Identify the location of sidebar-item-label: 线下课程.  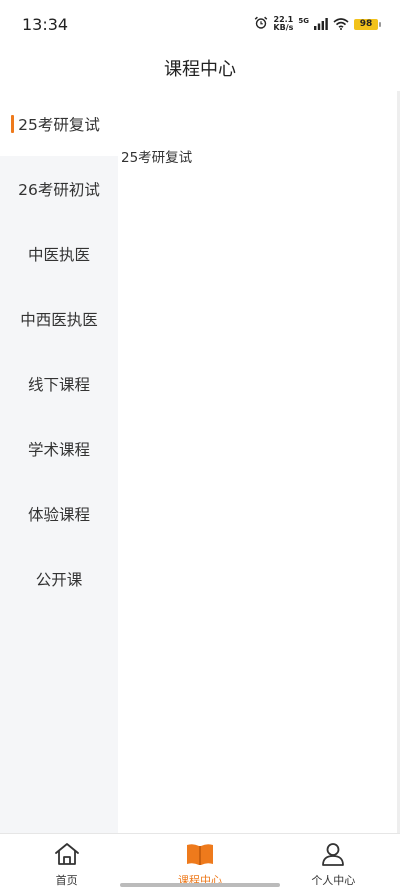
(58, 384).